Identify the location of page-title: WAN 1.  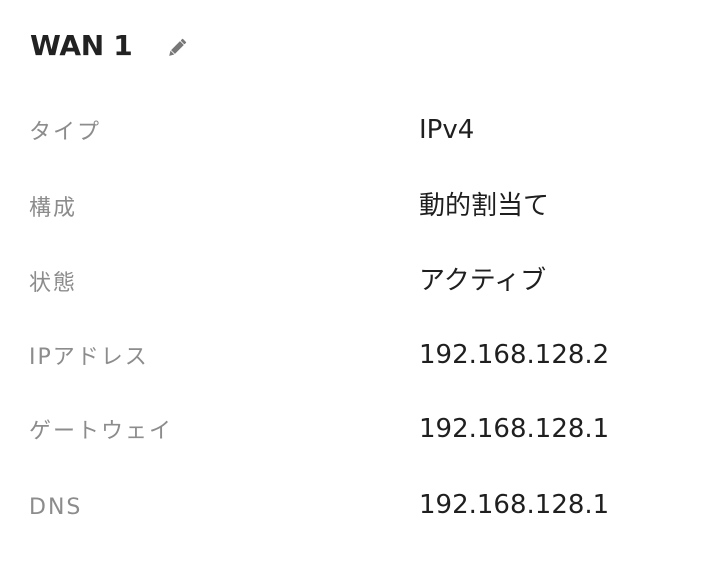
(81, 45).